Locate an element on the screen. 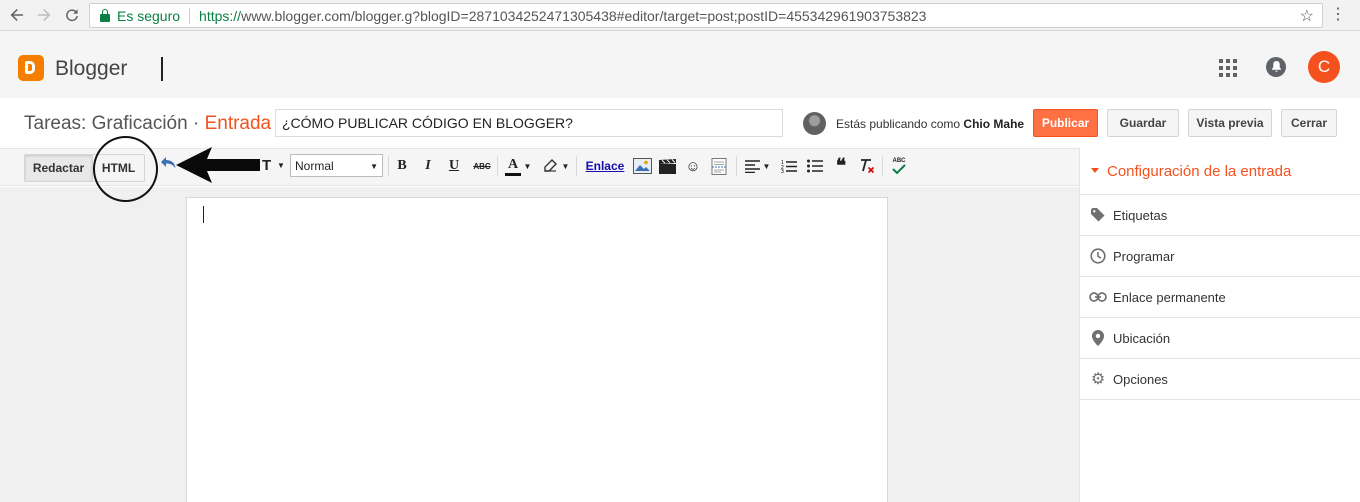  bold-button: B is located at coordinates (402, 166).